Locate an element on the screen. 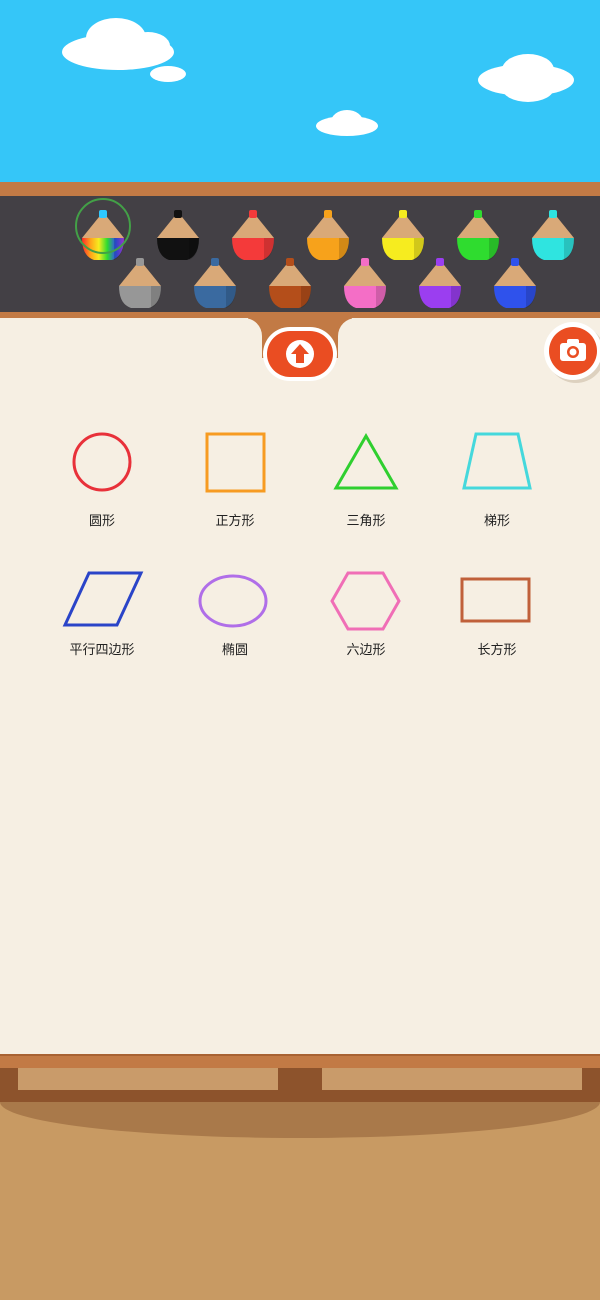  shape-parallelogram: 平行四边形 is located at coordinates (102, 620).